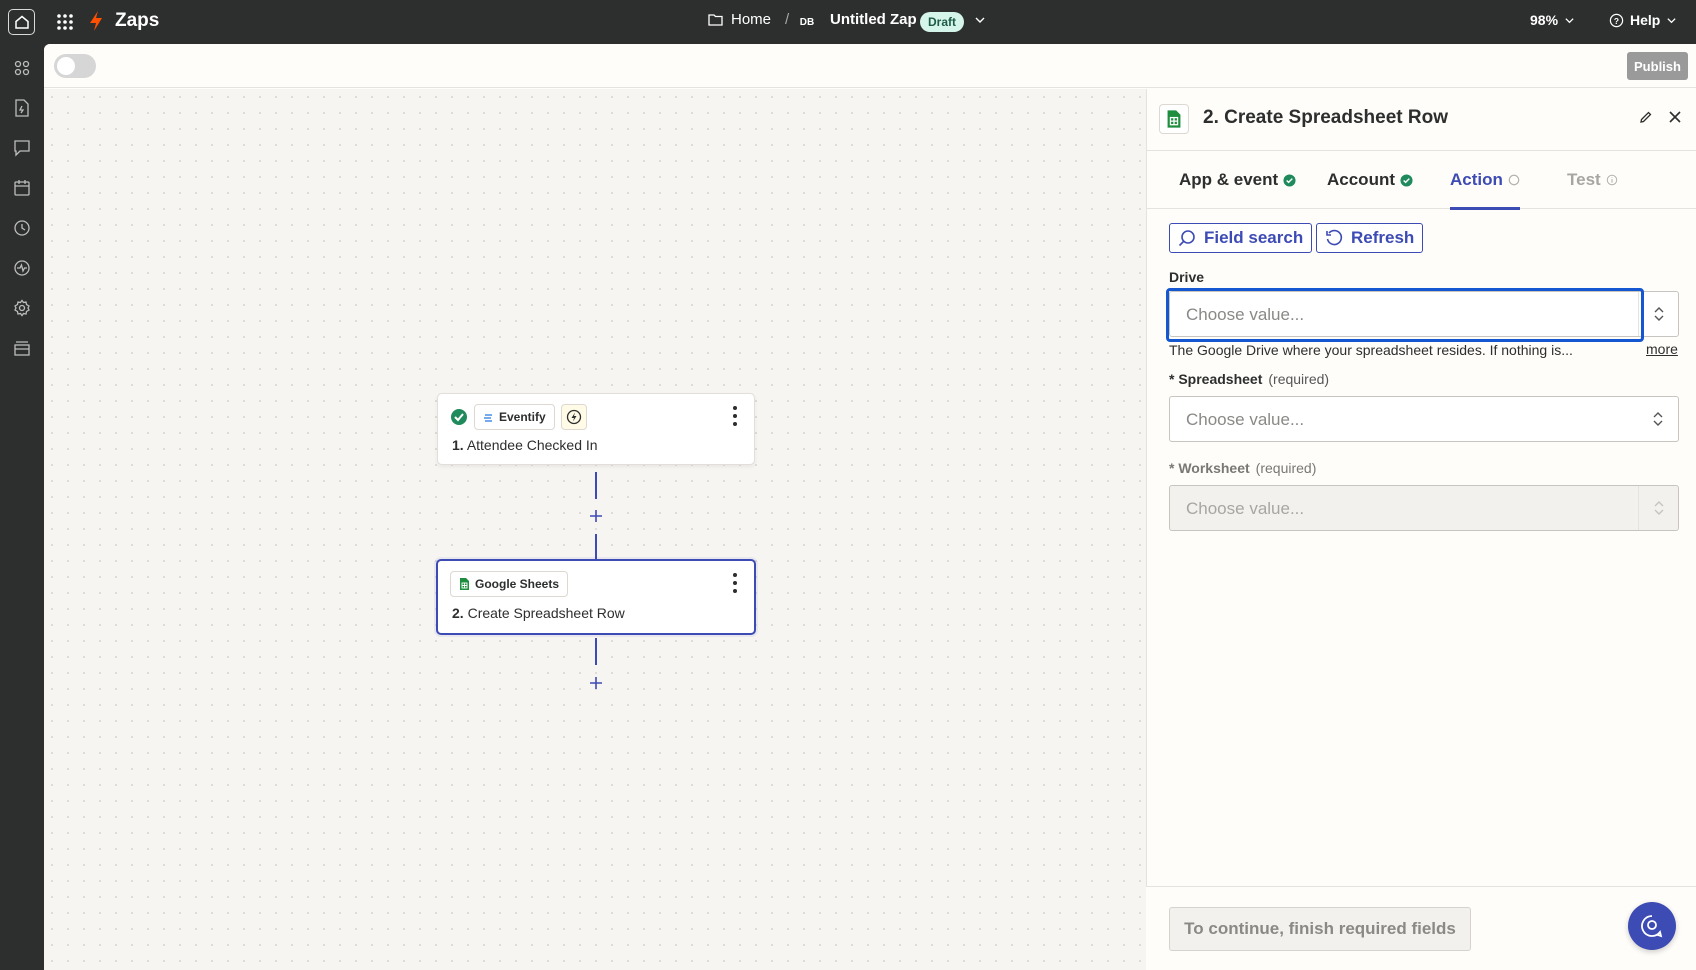  I want to click on zoom-control: 98%, so click(1552, 20).